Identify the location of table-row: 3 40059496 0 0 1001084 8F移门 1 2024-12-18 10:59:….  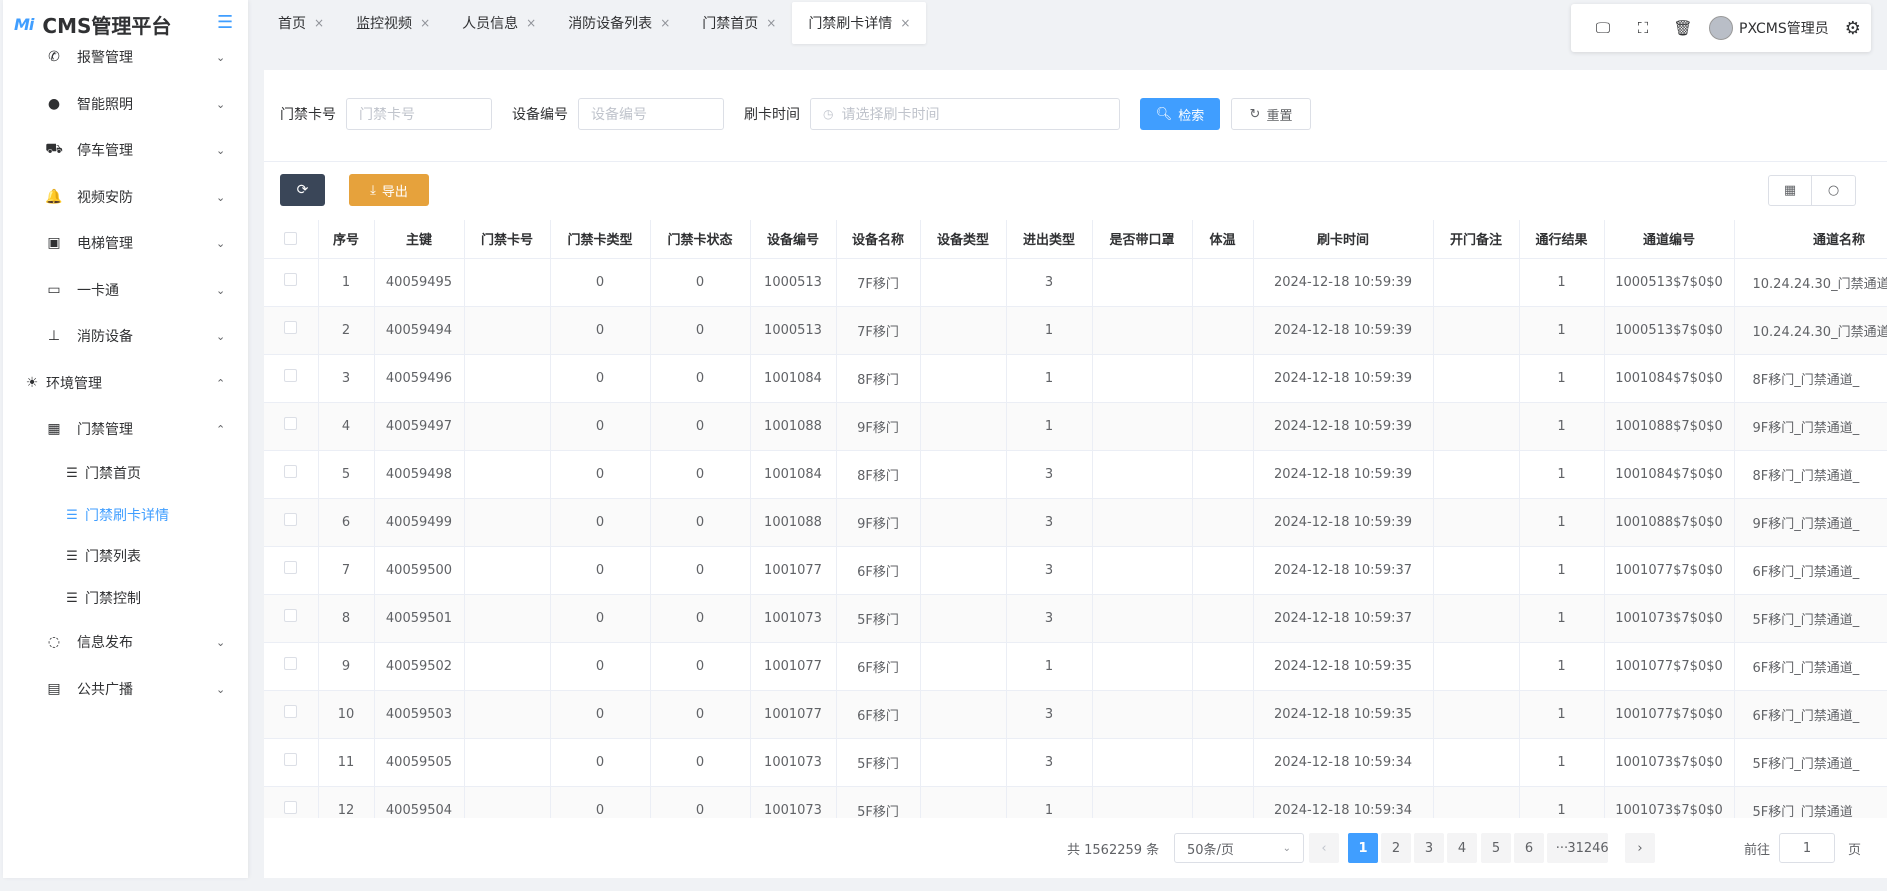
(1075, 378).